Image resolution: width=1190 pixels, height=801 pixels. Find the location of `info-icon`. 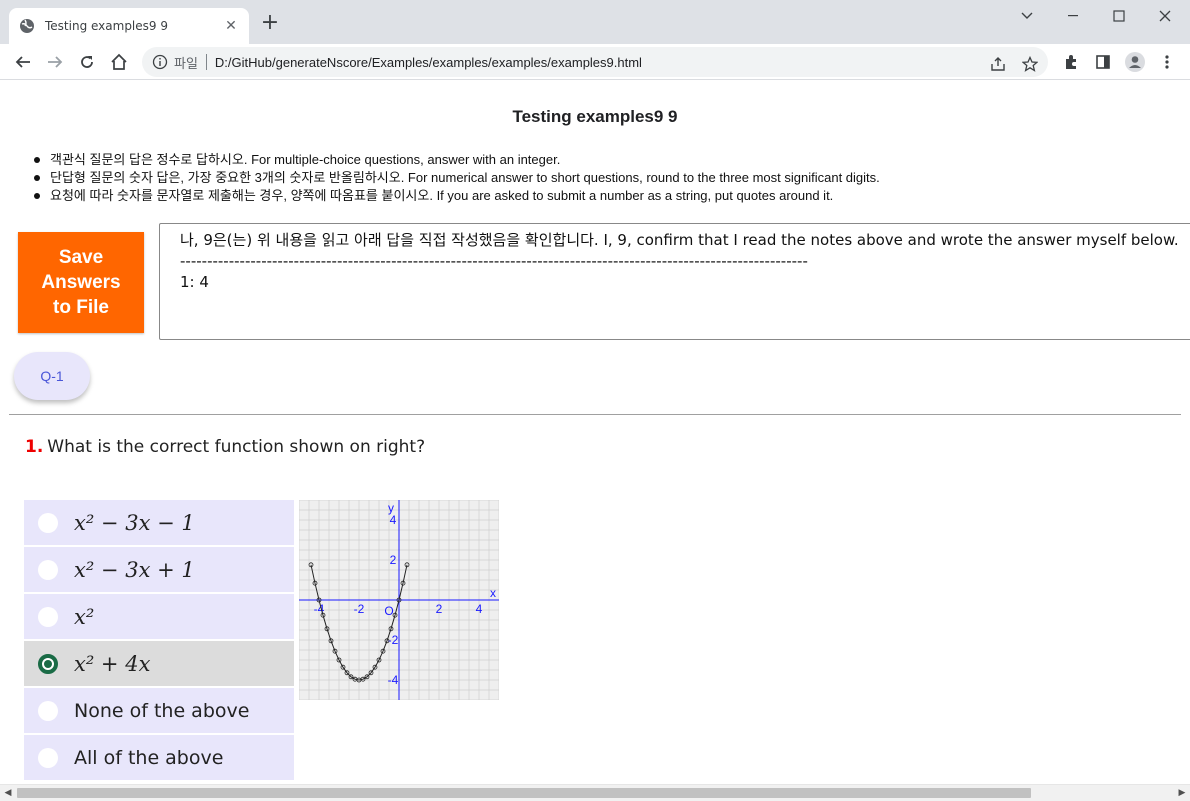

info-icon is located at coordinates (160, 62).